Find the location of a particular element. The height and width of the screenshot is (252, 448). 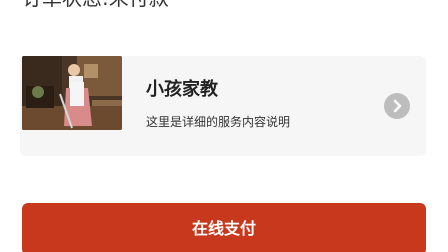

chevron-right-icon is located at coordinates (397, 106).